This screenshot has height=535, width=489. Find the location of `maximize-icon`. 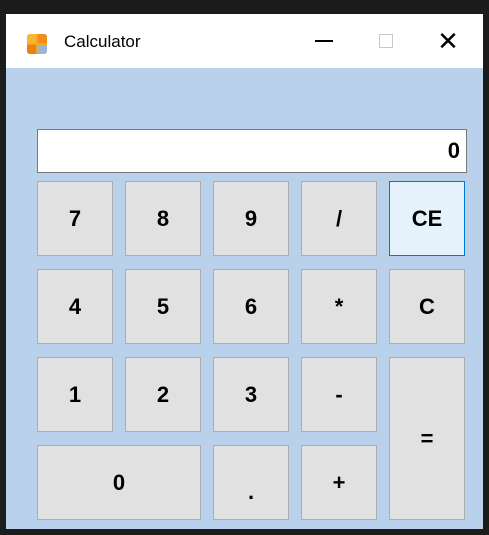

maximize-icon is located at coordinates (386, 41).